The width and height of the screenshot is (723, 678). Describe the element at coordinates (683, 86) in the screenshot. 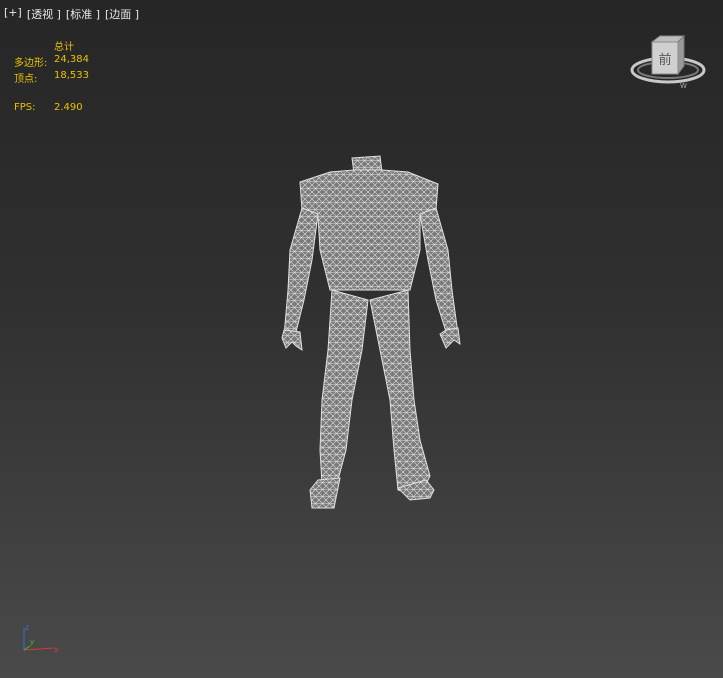

I see `viewcube-compass-mark: W` at that location.